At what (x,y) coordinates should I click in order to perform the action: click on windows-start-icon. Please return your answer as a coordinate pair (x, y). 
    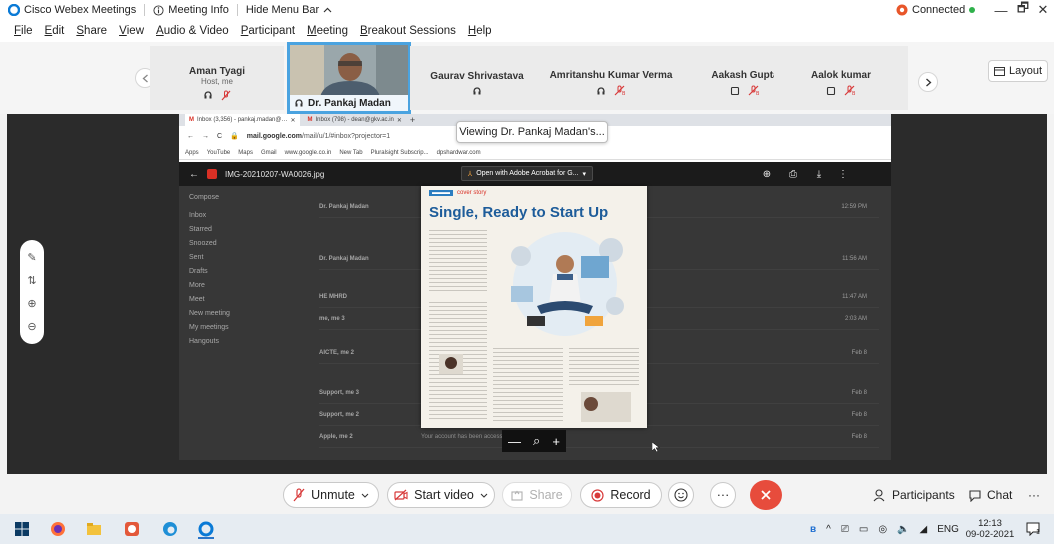
    Looking at the image, I should click on (22, 529).